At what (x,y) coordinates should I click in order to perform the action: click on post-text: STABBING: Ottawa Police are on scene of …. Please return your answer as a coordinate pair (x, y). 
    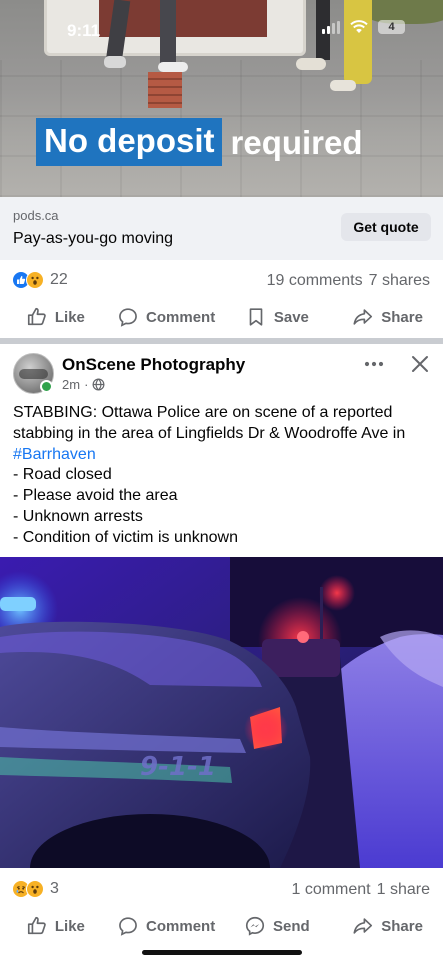
    Looking at the image, I should click on (223, 476).